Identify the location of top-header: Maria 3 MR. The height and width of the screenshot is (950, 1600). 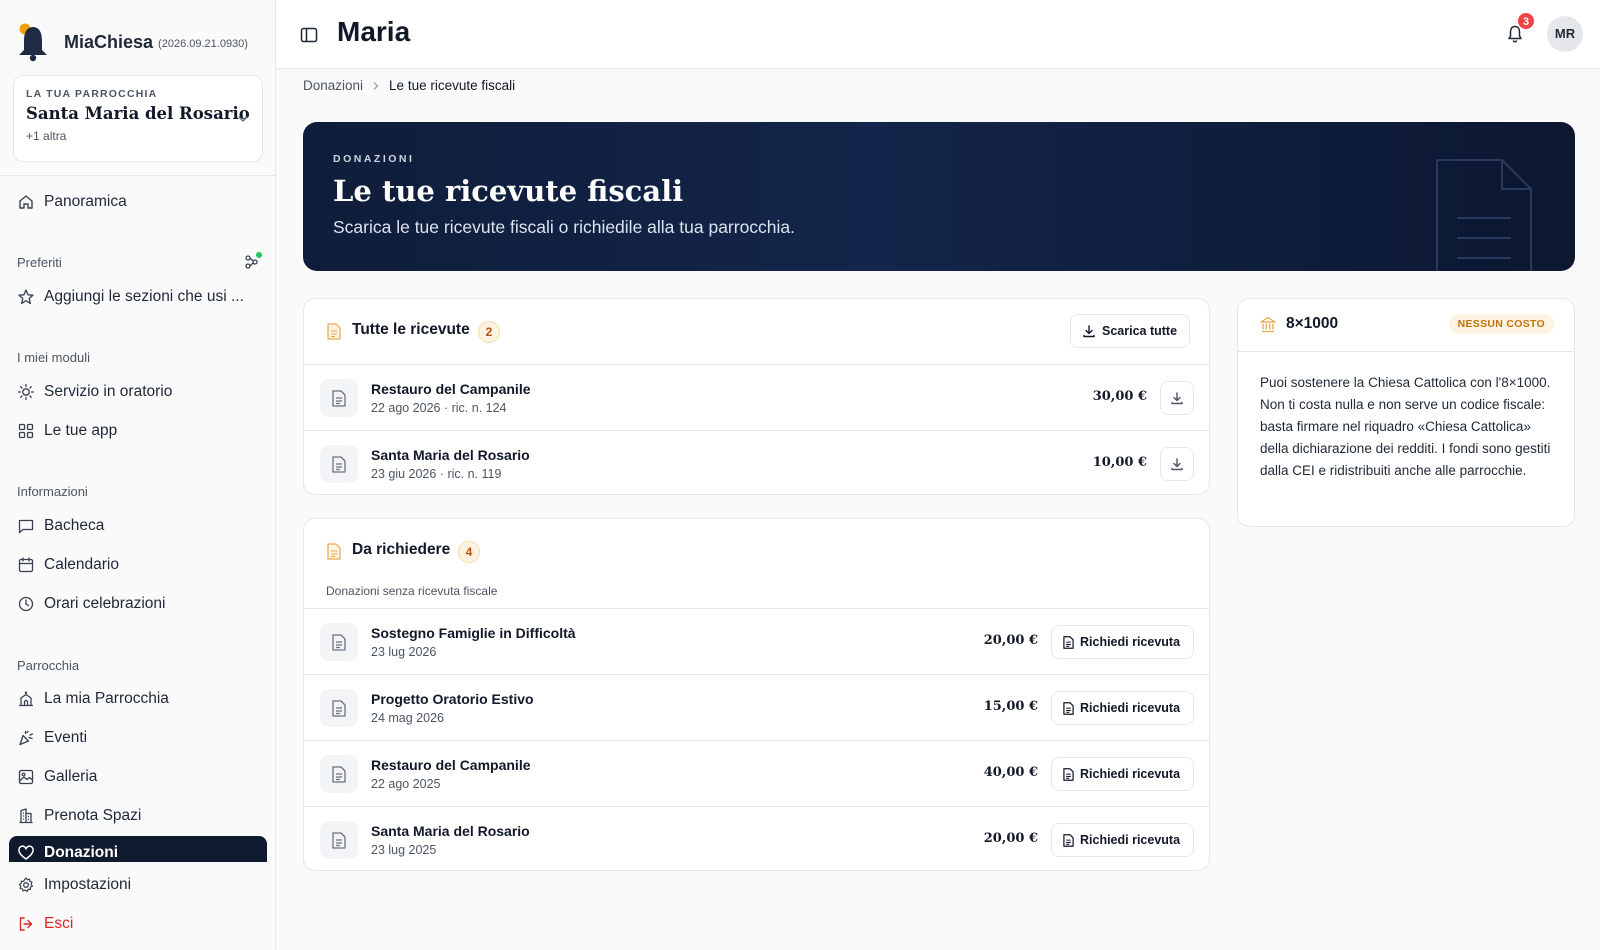
(938, 34).